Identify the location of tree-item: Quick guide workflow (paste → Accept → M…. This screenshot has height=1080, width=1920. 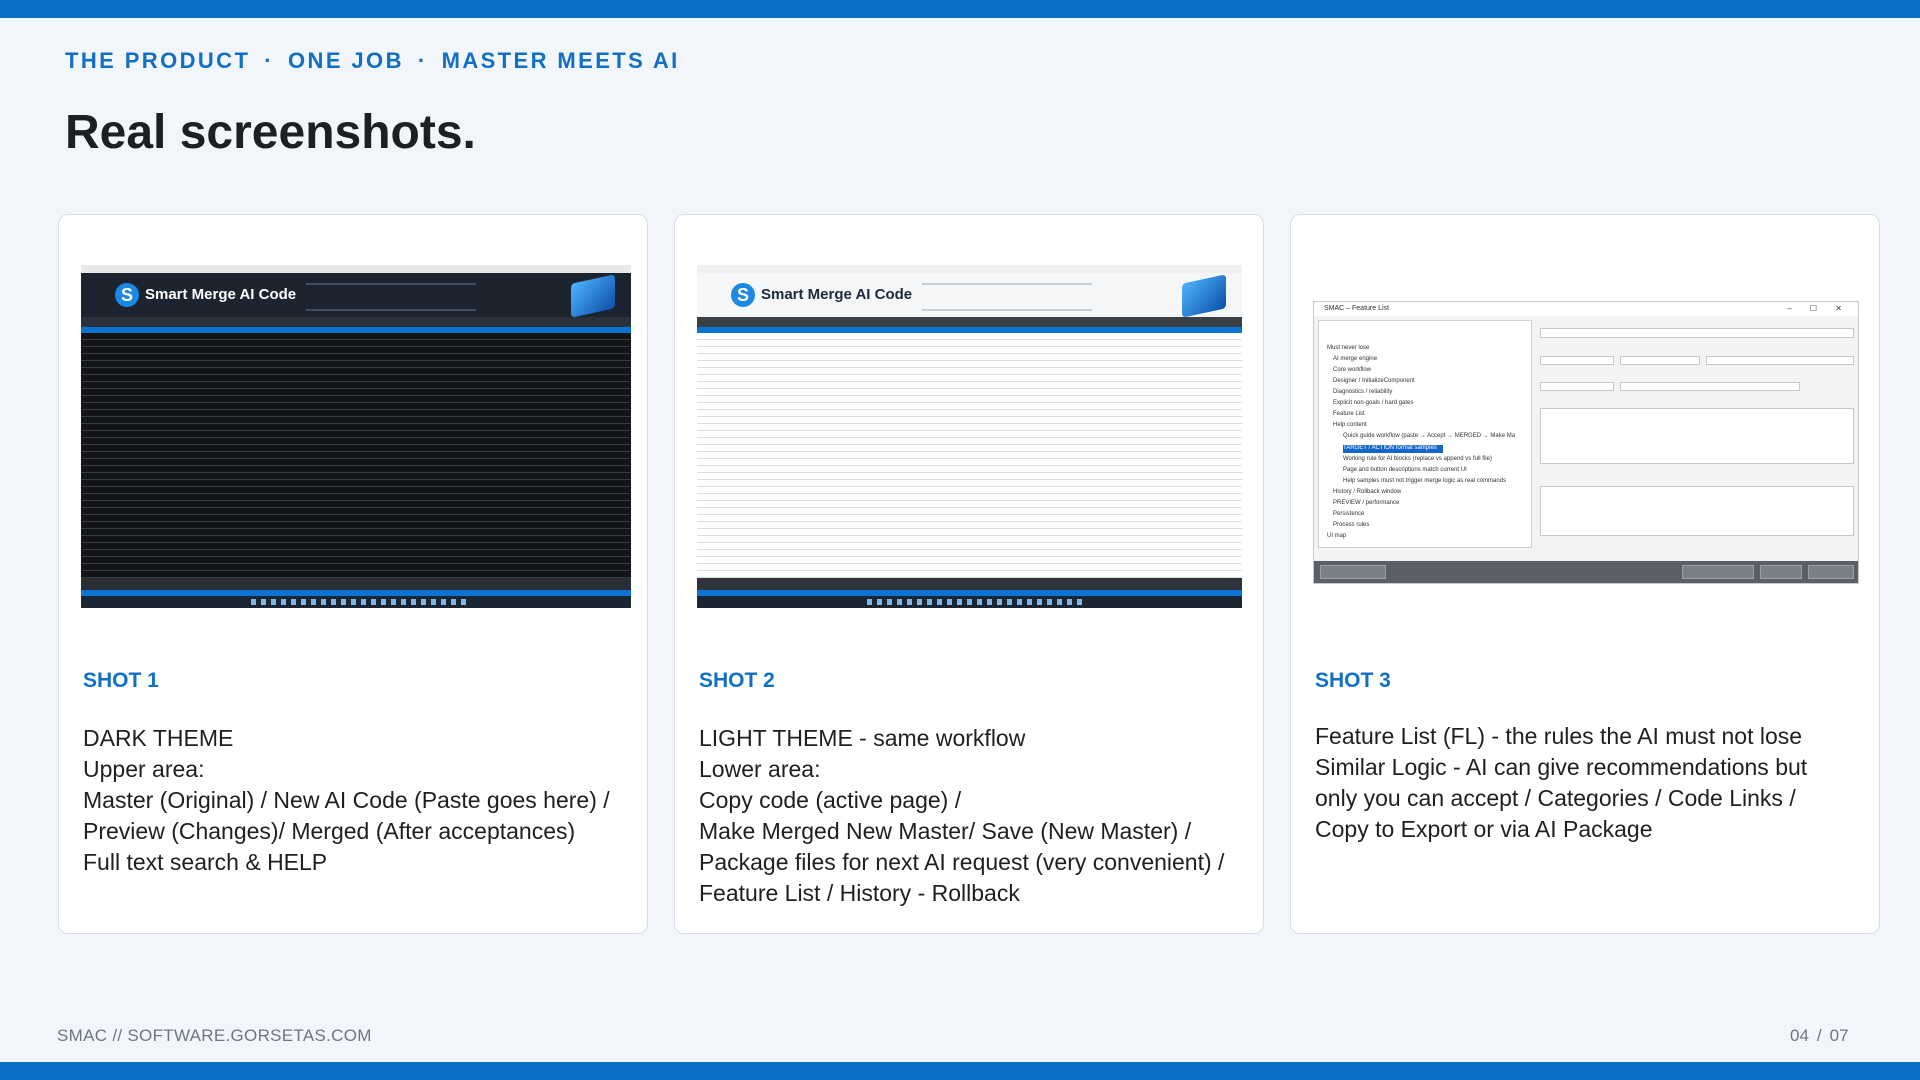
(1429, 436).